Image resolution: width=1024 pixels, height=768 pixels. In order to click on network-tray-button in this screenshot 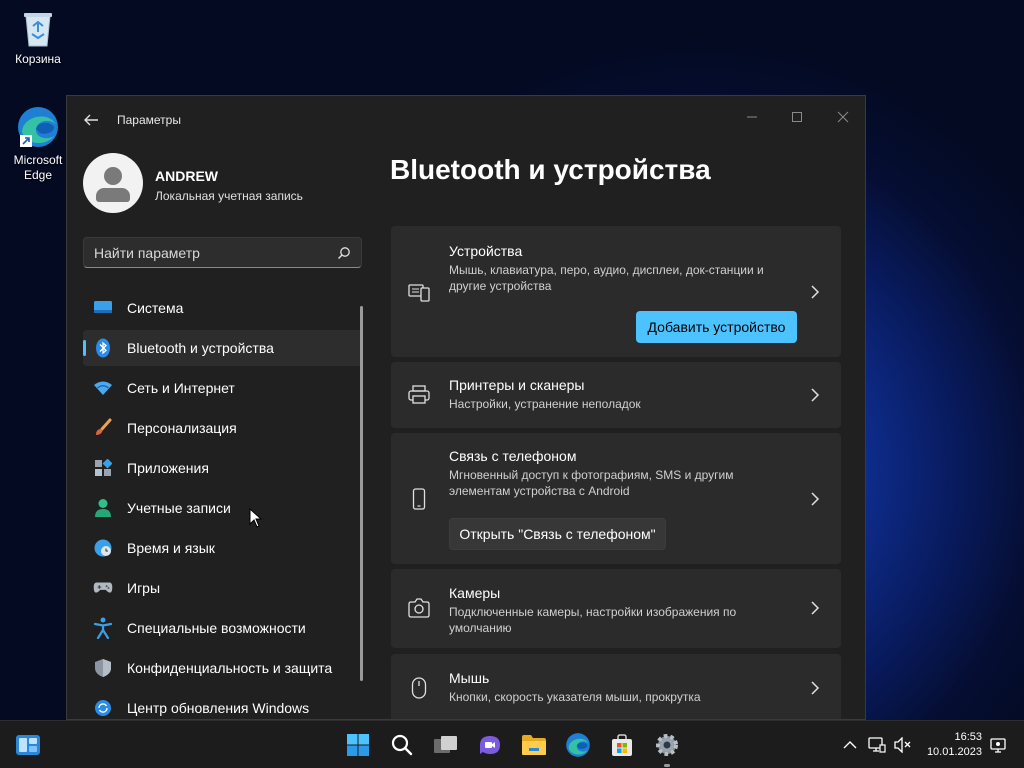, I will do `click(877, 745)`.